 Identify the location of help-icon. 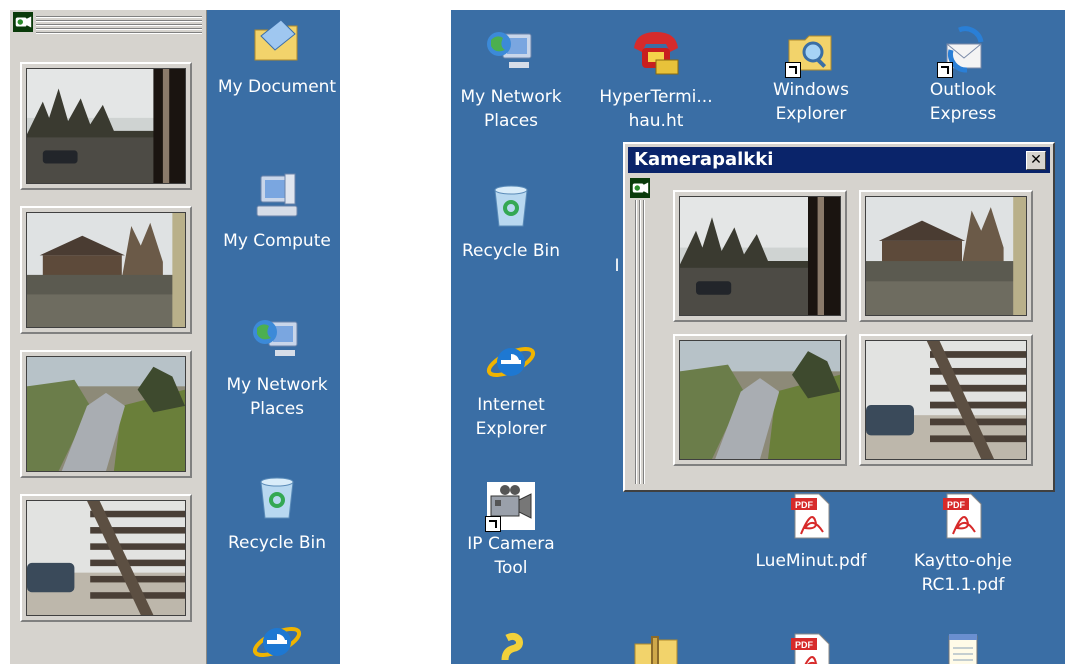
(511, 647).